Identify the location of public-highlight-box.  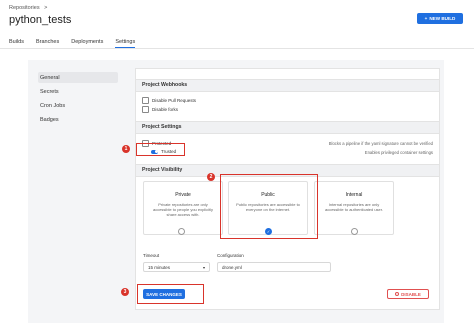
(269, 206).